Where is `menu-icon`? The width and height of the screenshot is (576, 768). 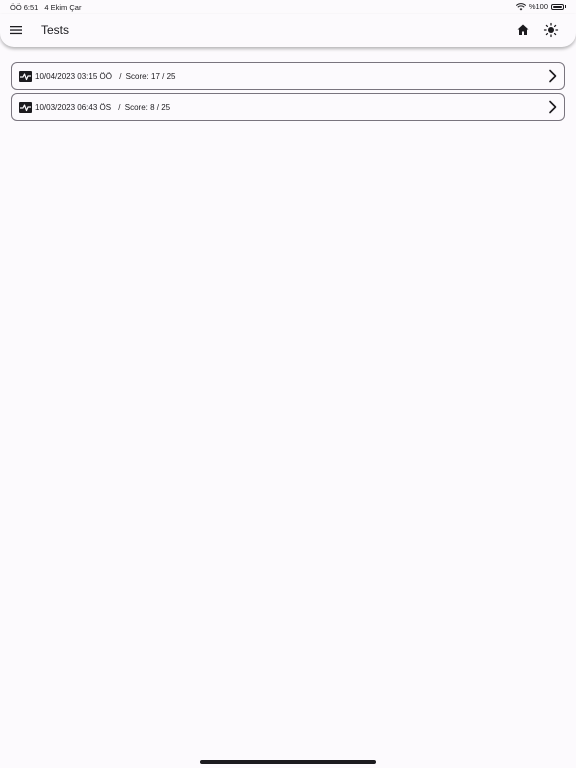
menu-icon is located at coordinates (16, 30).